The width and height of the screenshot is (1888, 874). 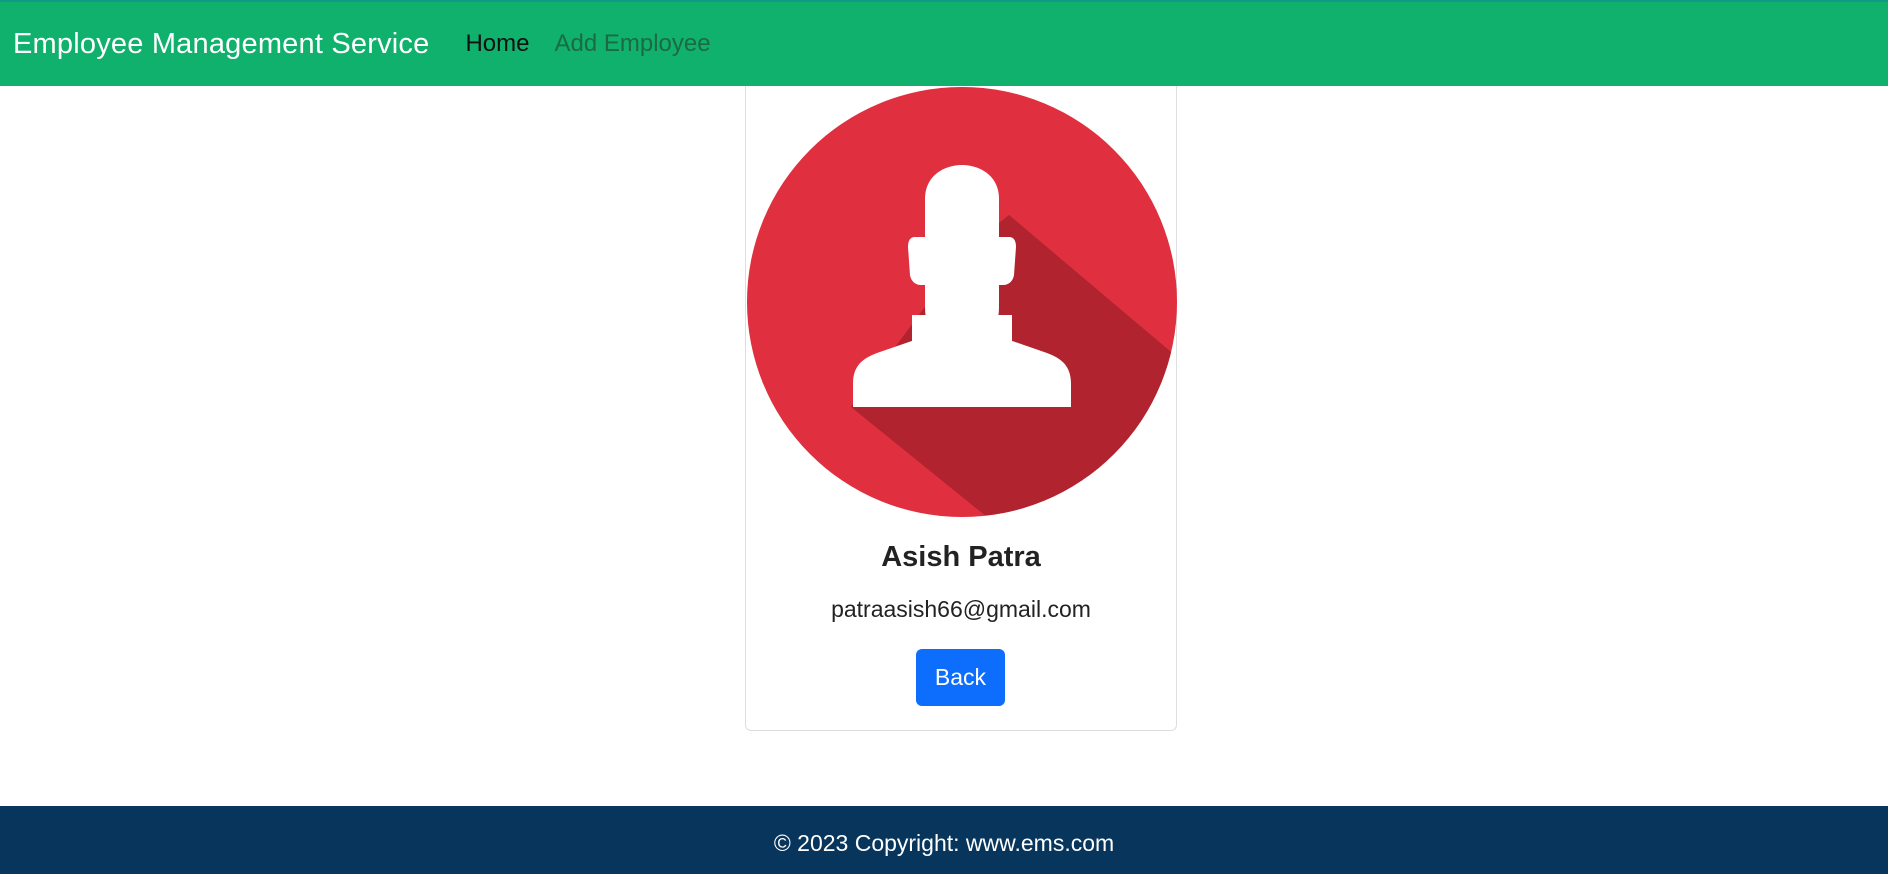 I want to click on employee-email: patraasish66@gmail.com, so click(x=961, y=609).